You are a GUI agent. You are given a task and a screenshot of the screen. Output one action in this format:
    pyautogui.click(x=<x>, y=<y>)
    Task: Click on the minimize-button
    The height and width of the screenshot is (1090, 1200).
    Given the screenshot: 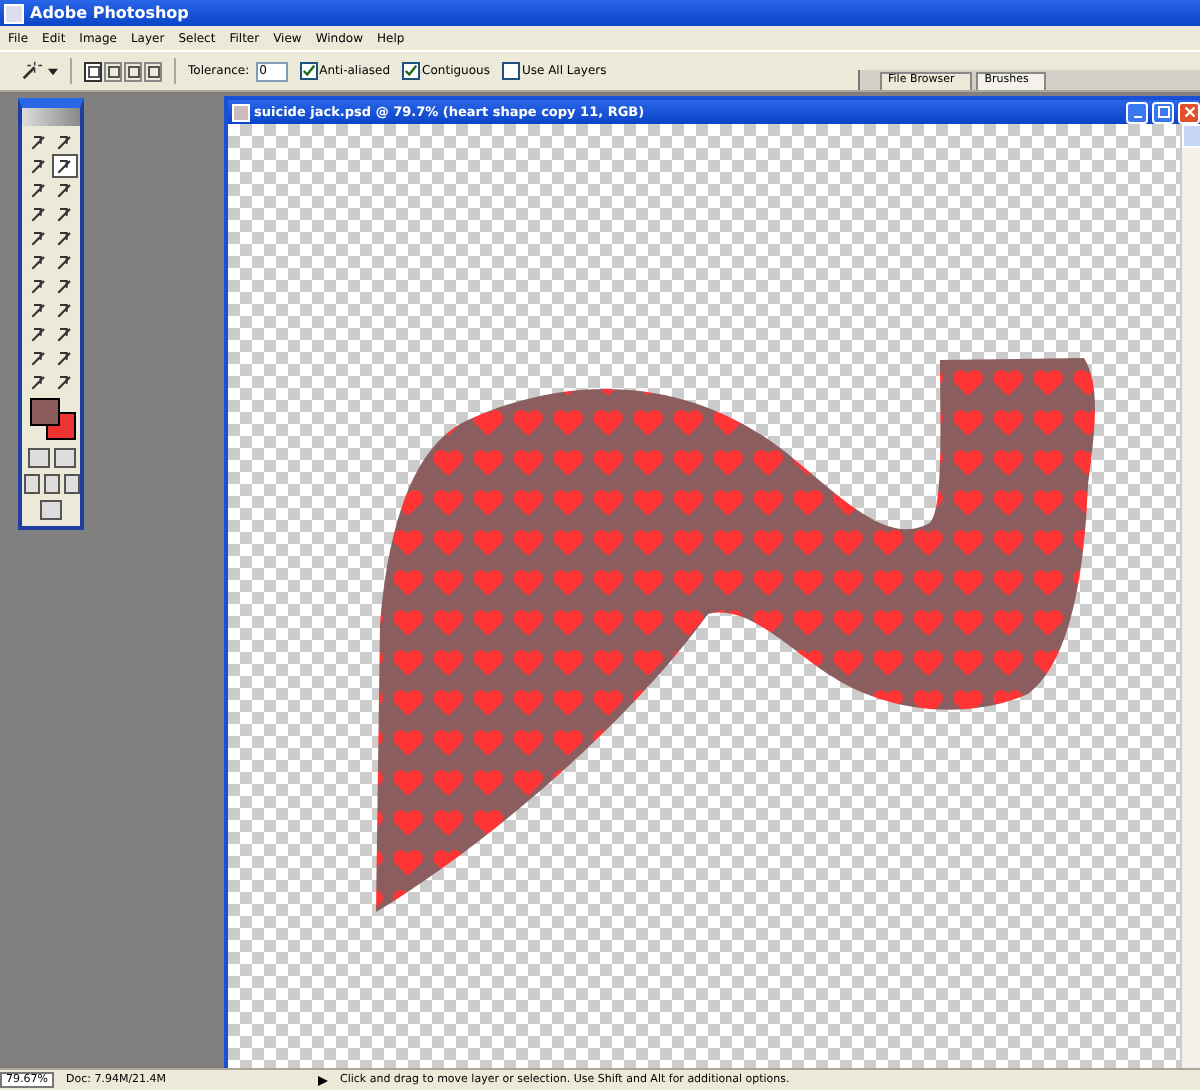 What is the action you would take?
    pyautogui.click(x=1137, y=112)
    